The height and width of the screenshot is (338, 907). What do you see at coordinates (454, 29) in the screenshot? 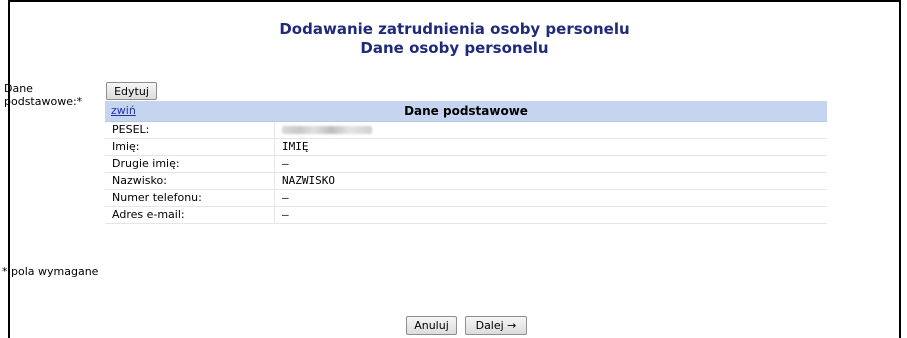
I see `page-title-line-1: Dodawanie zatrudnienia osoby personelu` at bounding box center [454, 29].